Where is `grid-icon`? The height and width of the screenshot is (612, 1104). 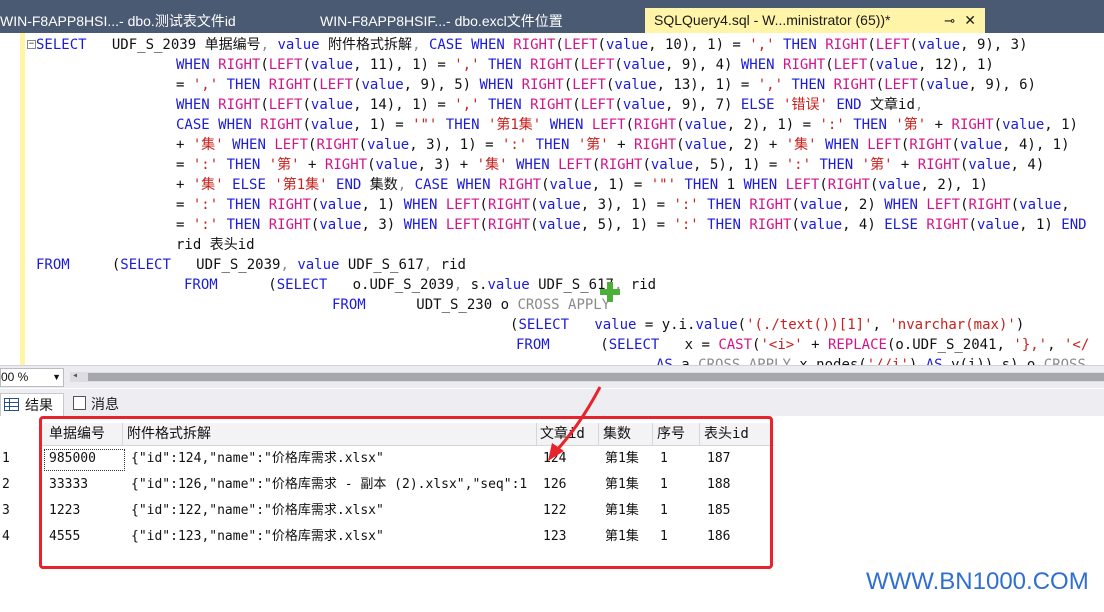
grid-icon is located at coordinates (11, 404).